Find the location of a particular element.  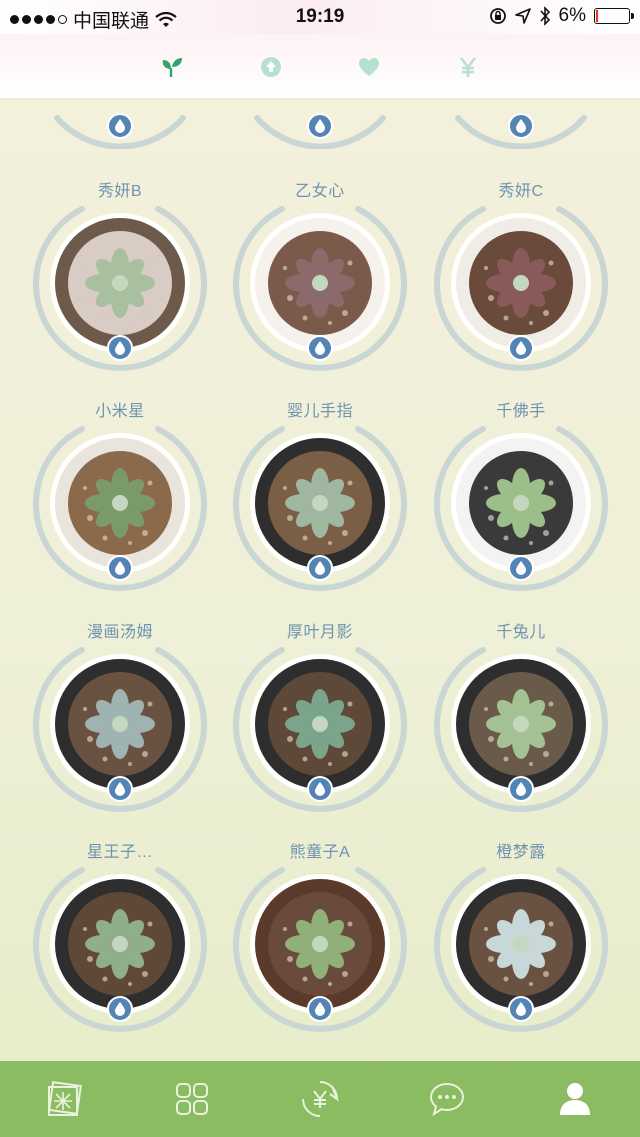

tab-sprout is located at coordinates (172, 67).